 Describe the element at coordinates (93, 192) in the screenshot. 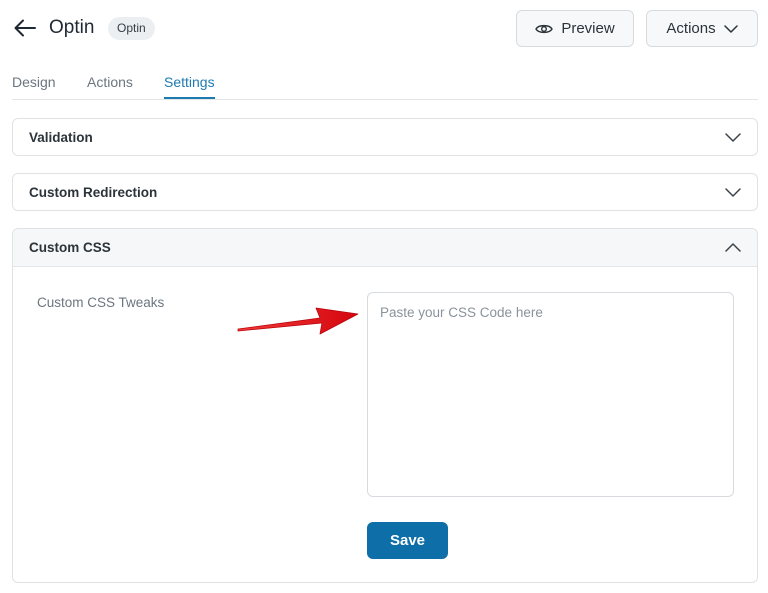

I see `redirection-panel-title: Custom Redirection` at that location.